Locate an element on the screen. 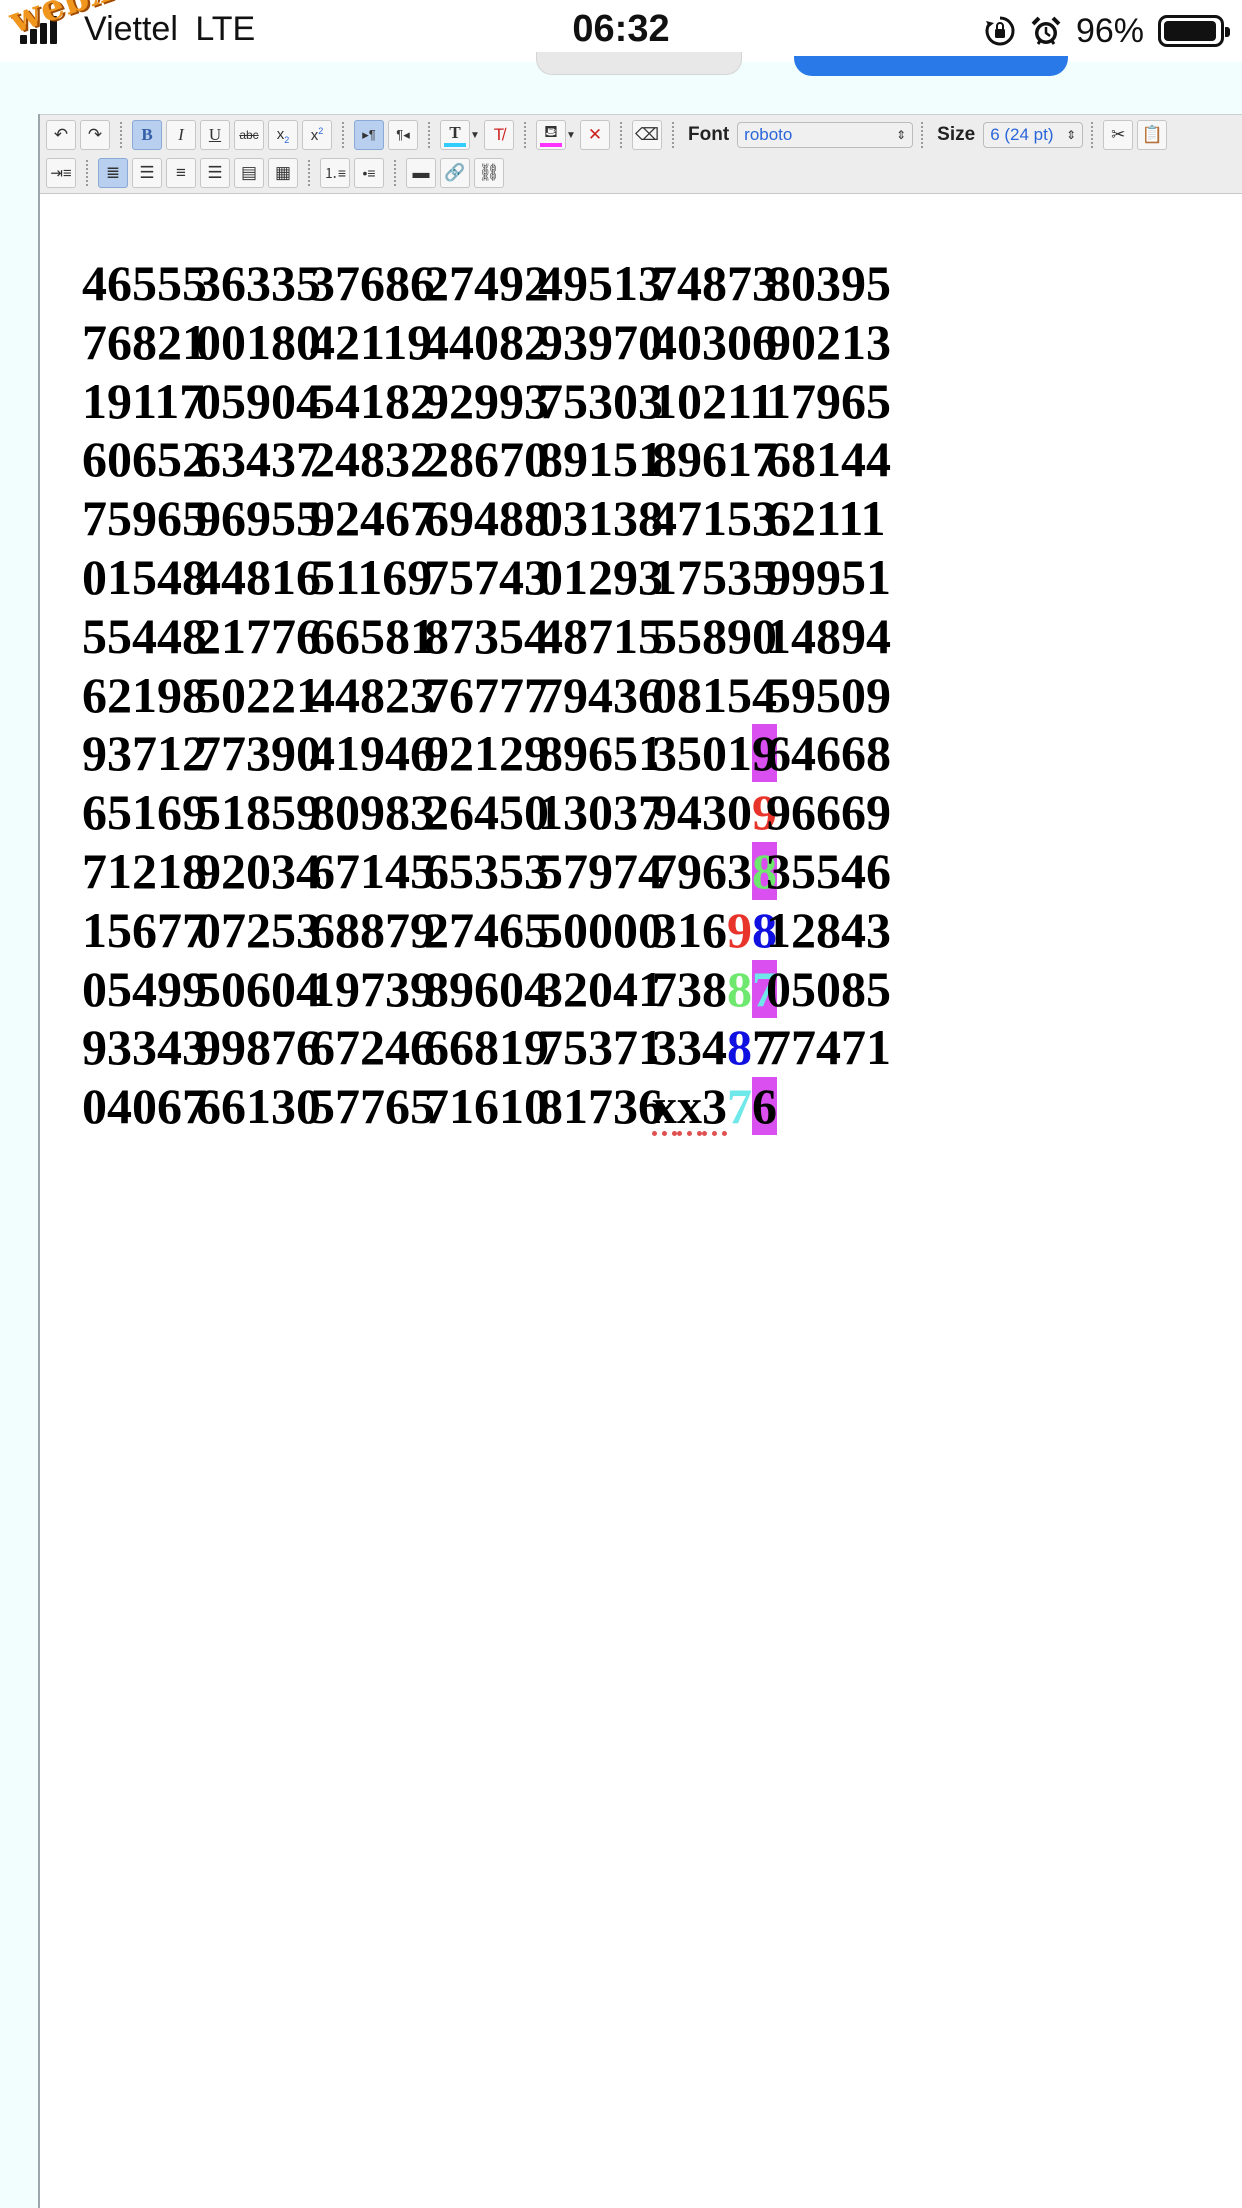 The height and width of the screenshot is (2208, 1242). ltr-button: ▸¶ is located at coordinates (369, 135).